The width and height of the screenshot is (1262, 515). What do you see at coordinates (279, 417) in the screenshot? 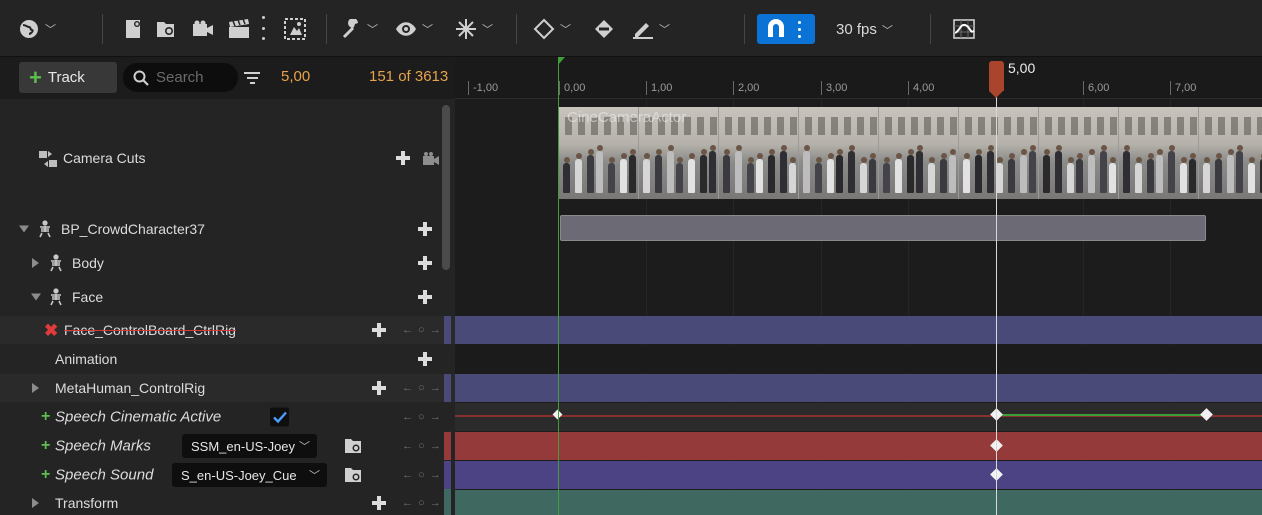
I see `speech-active-checkbox` at bounding box center [279, 417].